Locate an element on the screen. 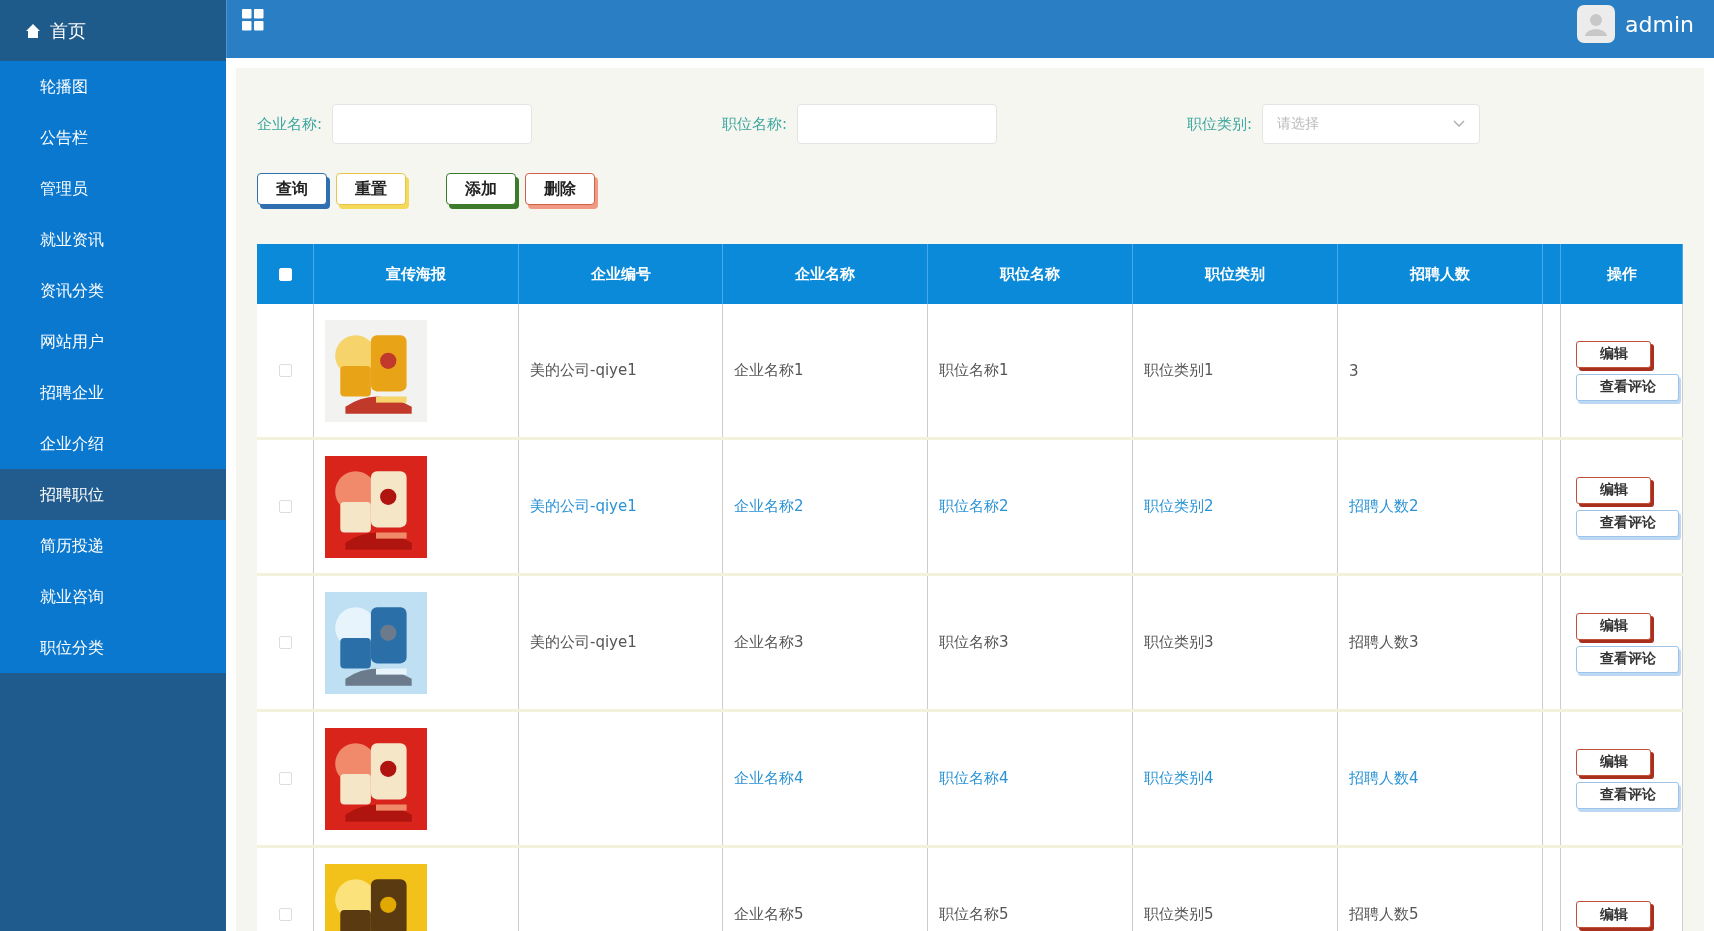 The width and height of the screenshot is (1714, 931). table-cell: 职位名称5 is located at coordinates (974, 914).